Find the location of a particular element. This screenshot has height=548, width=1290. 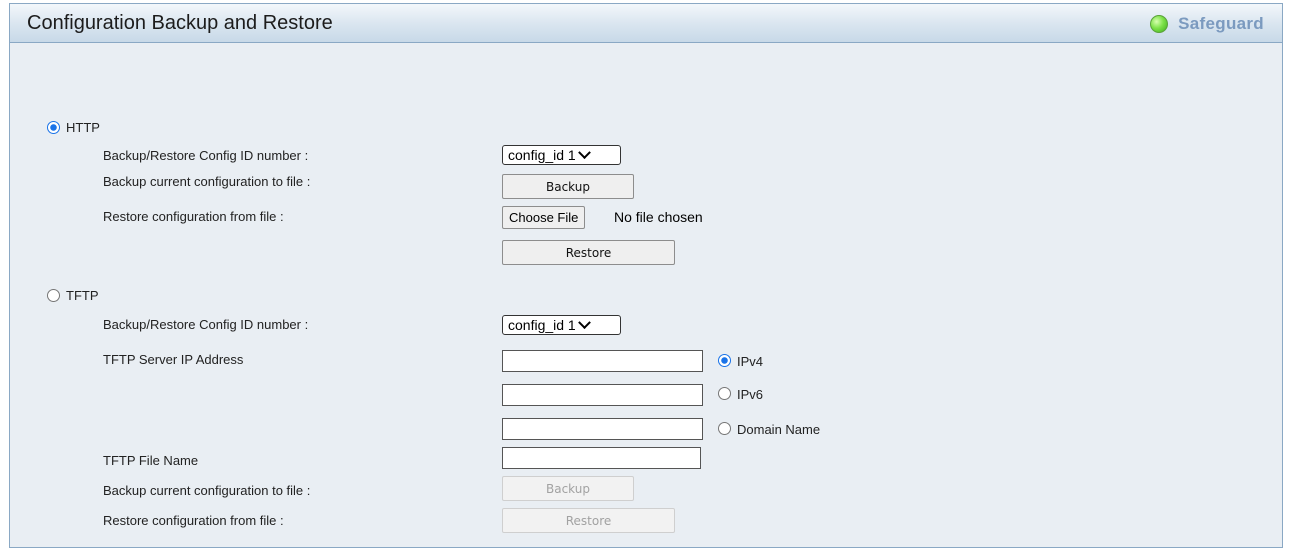

http-config-id-label: Backup/Restore Config ID number : is located at coordinates (206, 155).